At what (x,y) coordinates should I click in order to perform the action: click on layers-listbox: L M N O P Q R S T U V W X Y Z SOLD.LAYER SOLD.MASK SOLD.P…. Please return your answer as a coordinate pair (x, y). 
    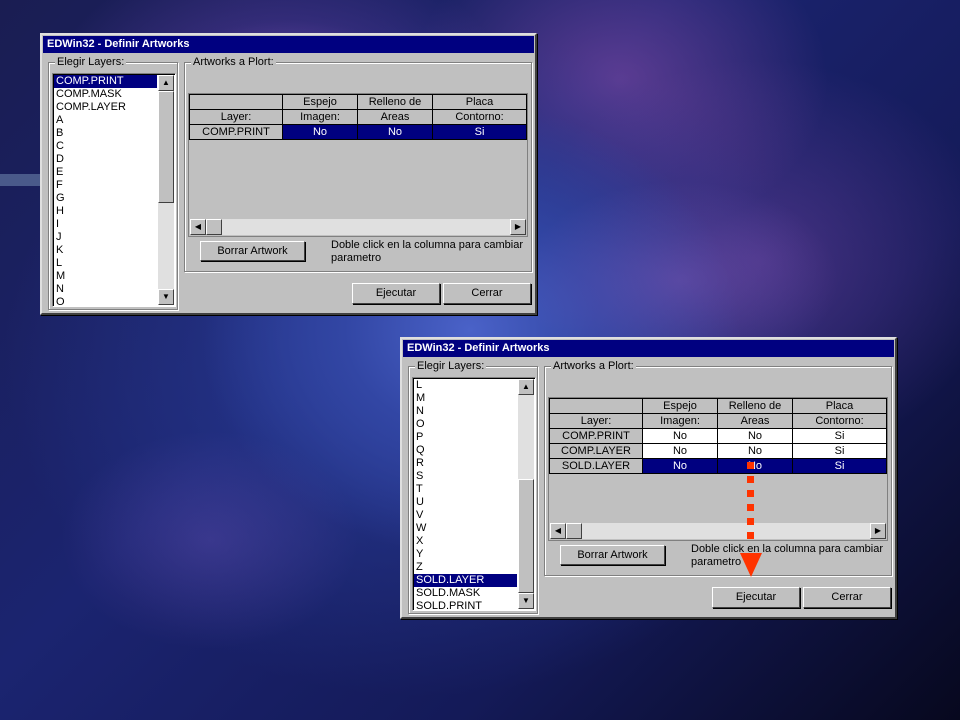
    Looking at the image, I should click on (474, 494).